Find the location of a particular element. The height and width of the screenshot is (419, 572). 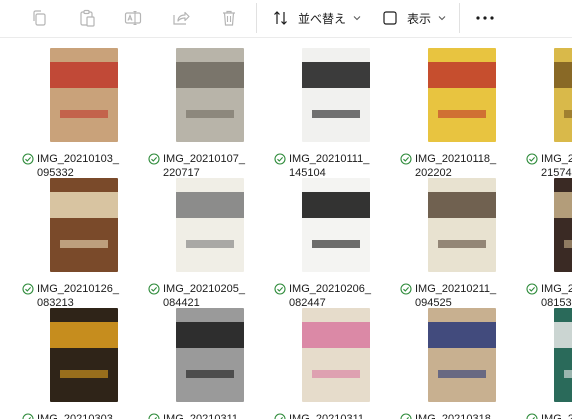

more-icon is located at coordinates (485, 18).